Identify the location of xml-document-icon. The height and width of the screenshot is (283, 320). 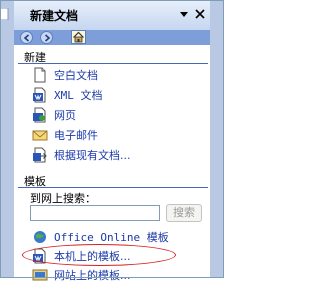
(39, 95).